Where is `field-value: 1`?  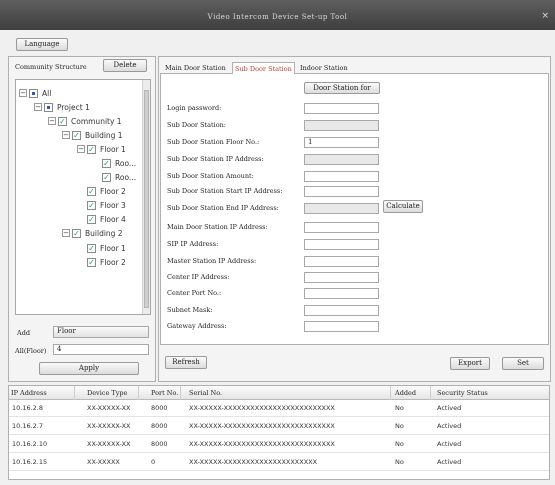 field-value: 1 is located at coordinates (310, 142).